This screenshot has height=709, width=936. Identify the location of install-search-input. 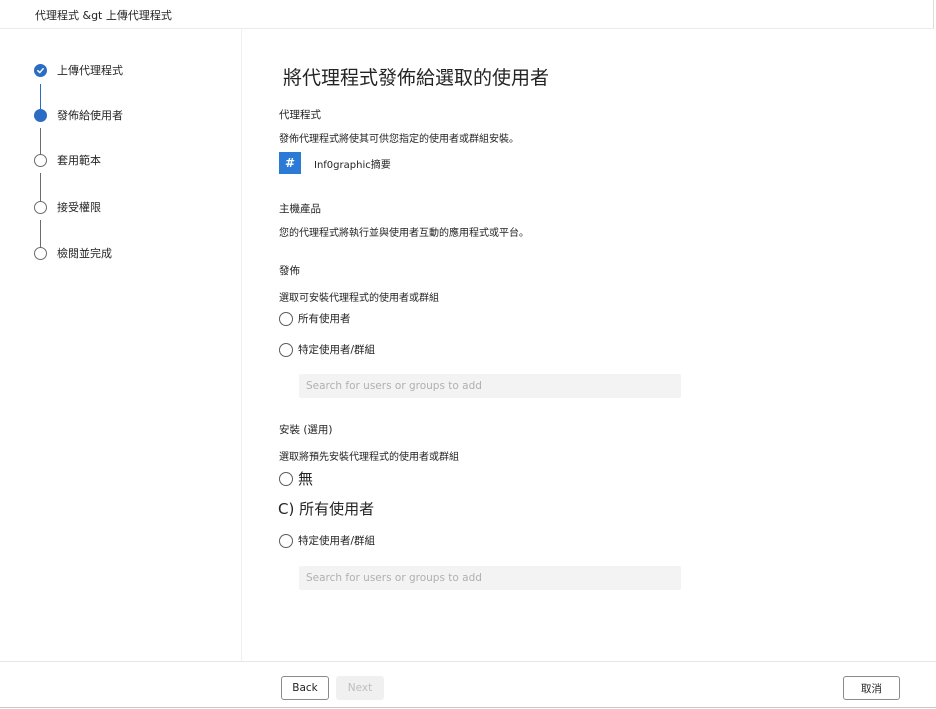
(492, 578).